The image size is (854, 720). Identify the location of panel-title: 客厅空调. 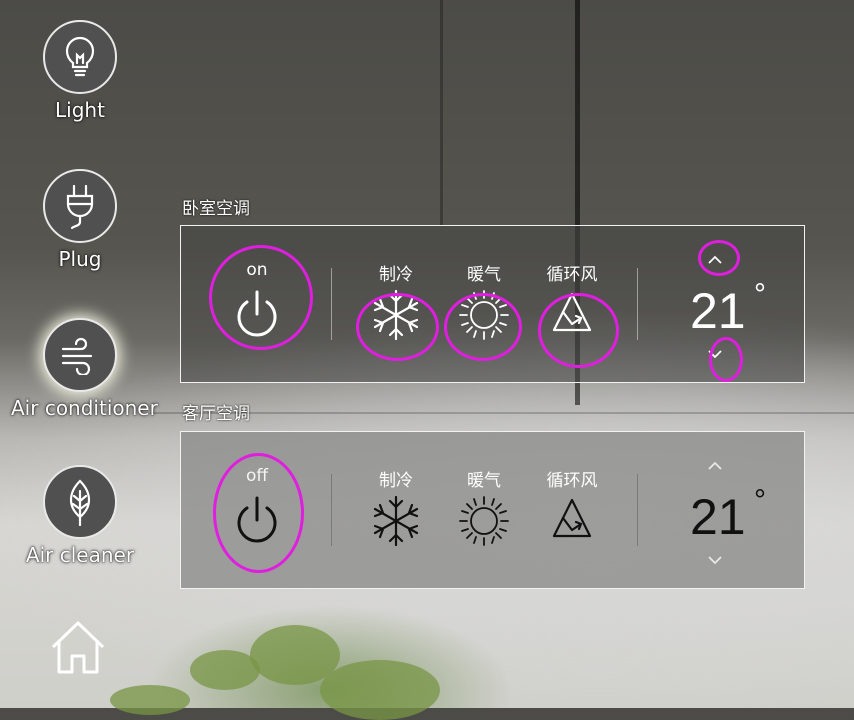
(216, 414).